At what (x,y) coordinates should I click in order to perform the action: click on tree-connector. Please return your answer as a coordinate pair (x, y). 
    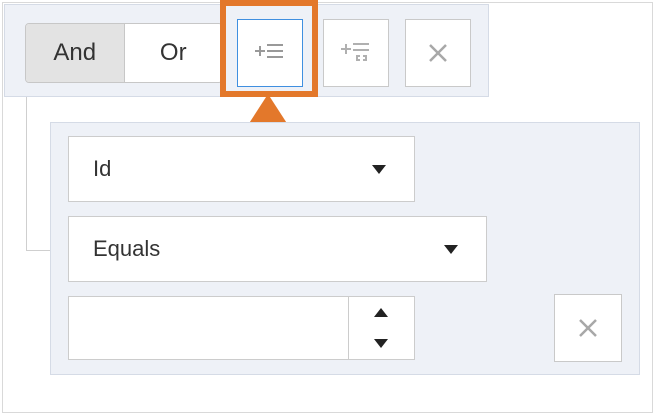
    Looking at the image, I should click on (26, 174).